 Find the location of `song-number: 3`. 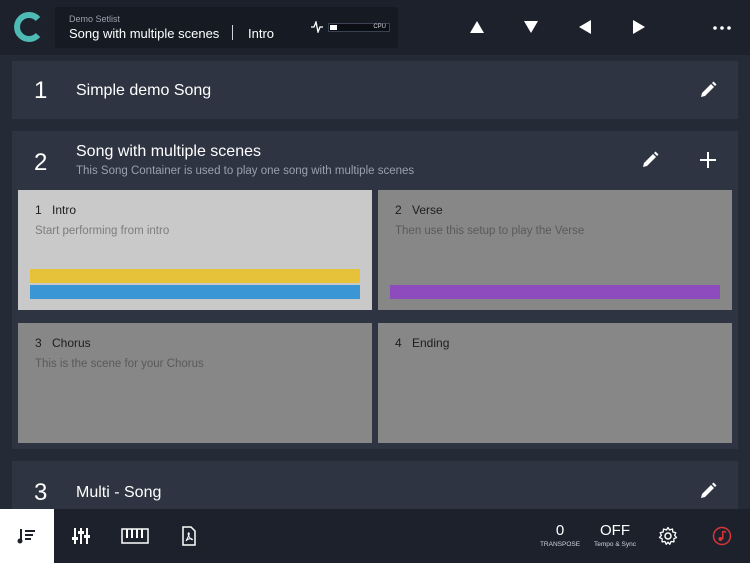

song-number: 3 is located at coordinates (41, 492).